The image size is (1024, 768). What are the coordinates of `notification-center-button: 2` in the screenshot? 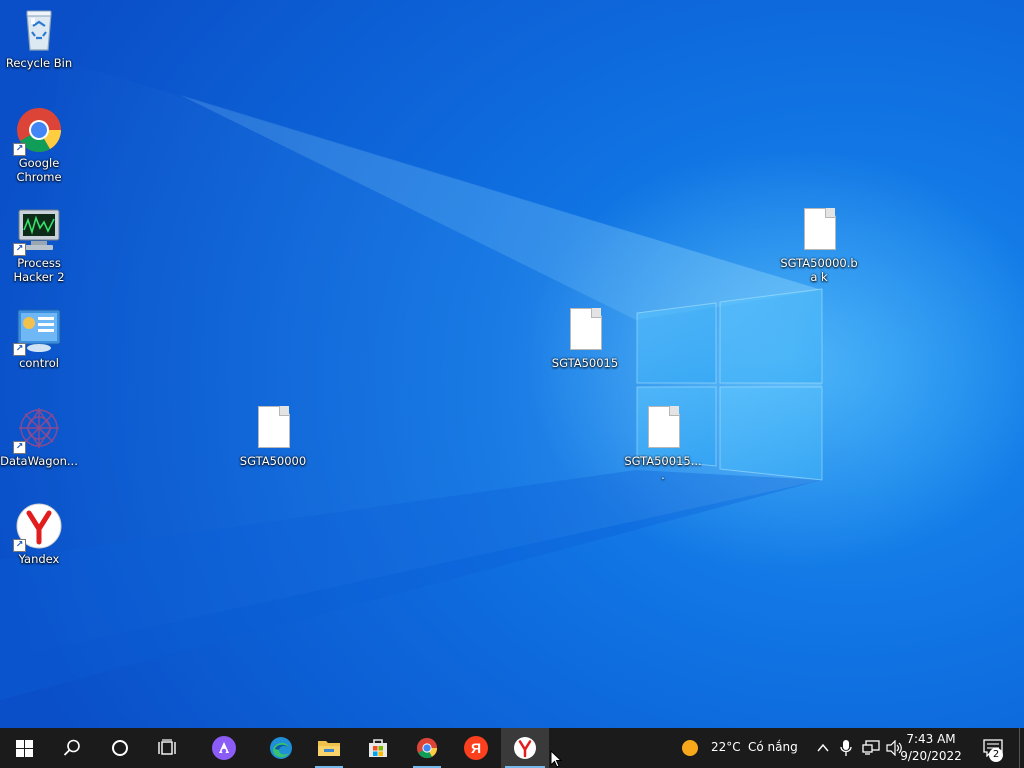 It's located at (994, 748).